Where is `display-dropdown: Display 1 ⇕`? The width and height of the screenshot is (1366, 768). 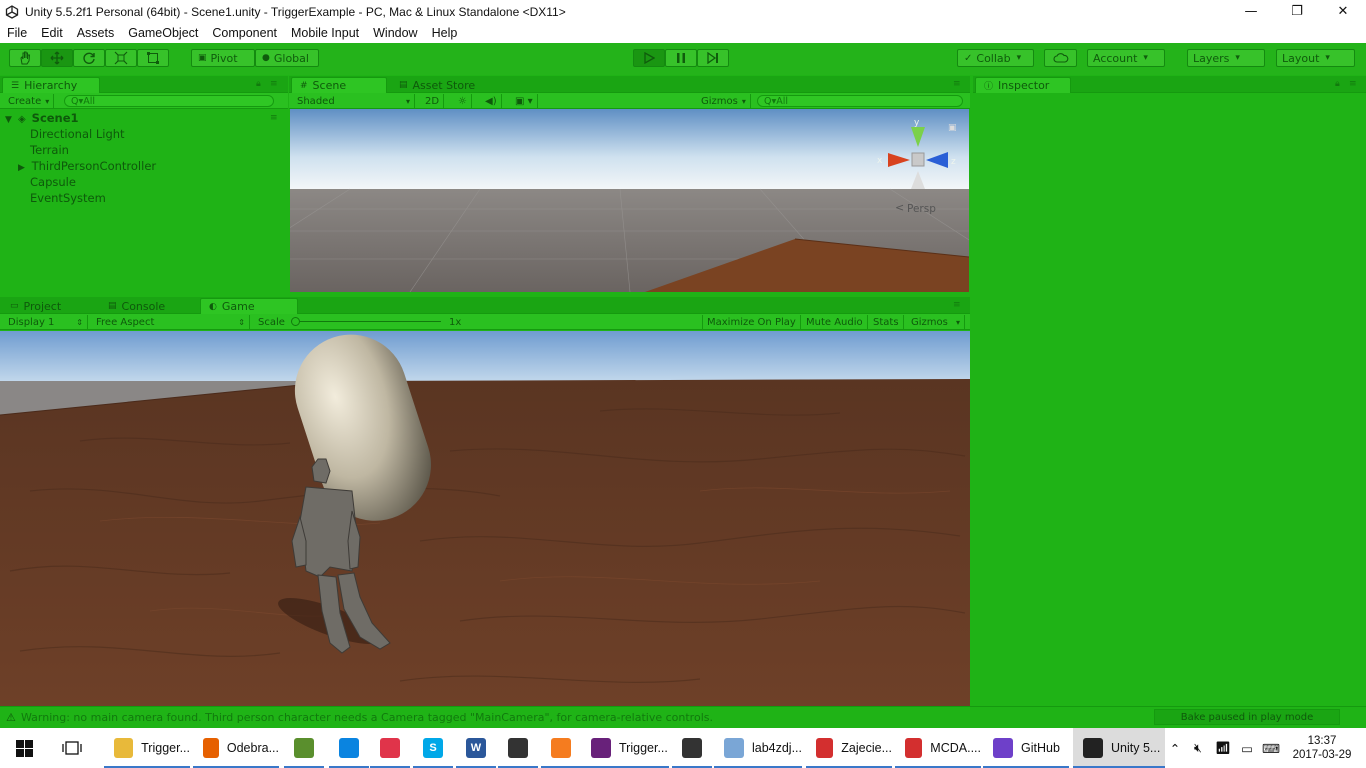 display-dropdown: Display 1 ⇕ is located at coordinates (46, 322).